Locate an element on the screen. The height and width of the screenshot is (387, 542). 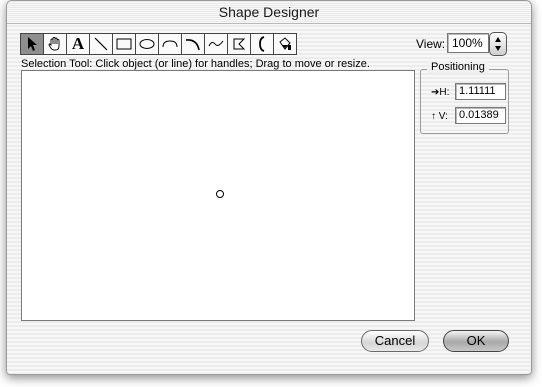
curve-icon is located at coordinates (192, 45).